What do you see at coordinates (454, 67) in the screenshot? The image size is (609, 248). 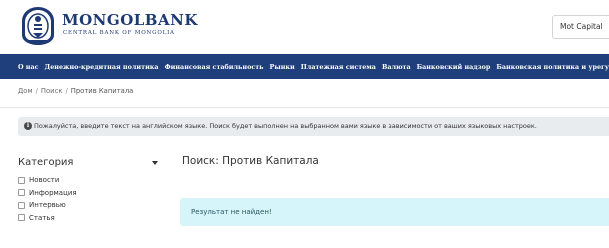 I see `nav-item-banking-supervision: Банковский надзор` at bounding box center [454, 67].